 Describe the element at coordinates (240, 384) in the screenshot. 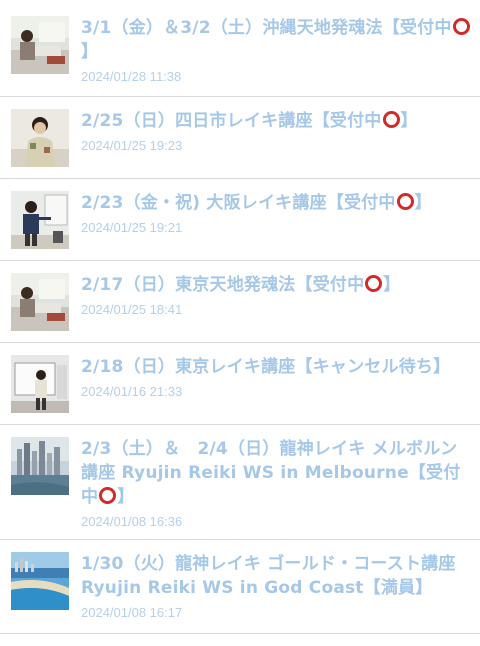

I see `list-item: 2/18（日）東京レイキ講座【キャンセル待ち】 2024/01/16 21:33` at that location.